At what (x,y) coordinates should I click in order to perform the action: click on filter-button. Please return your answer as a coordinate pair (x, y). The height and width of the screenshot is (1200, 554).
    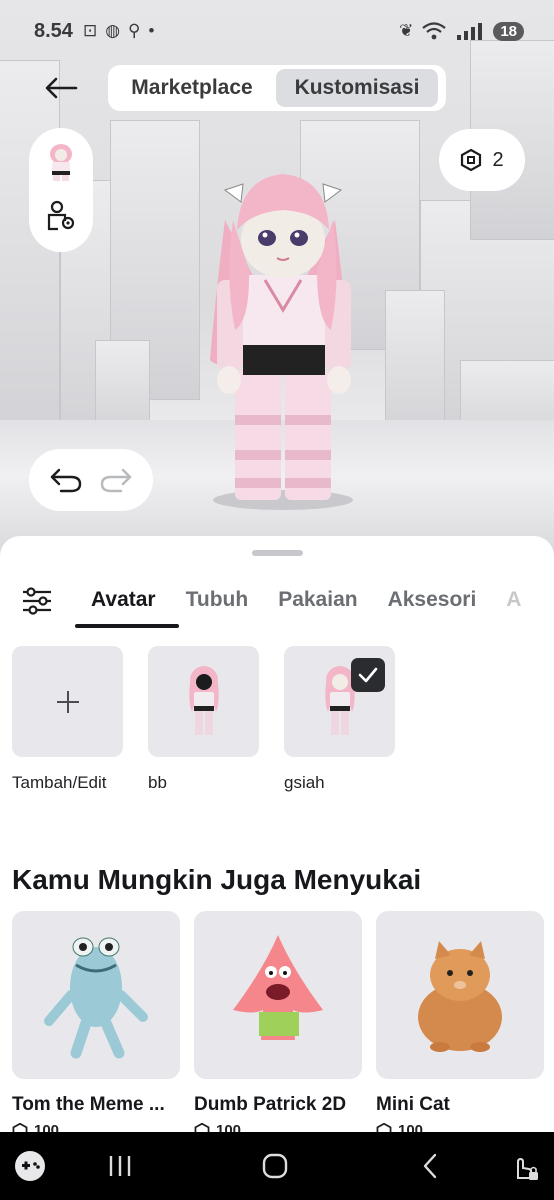
    Looking at the image, I should click on (37, 601).